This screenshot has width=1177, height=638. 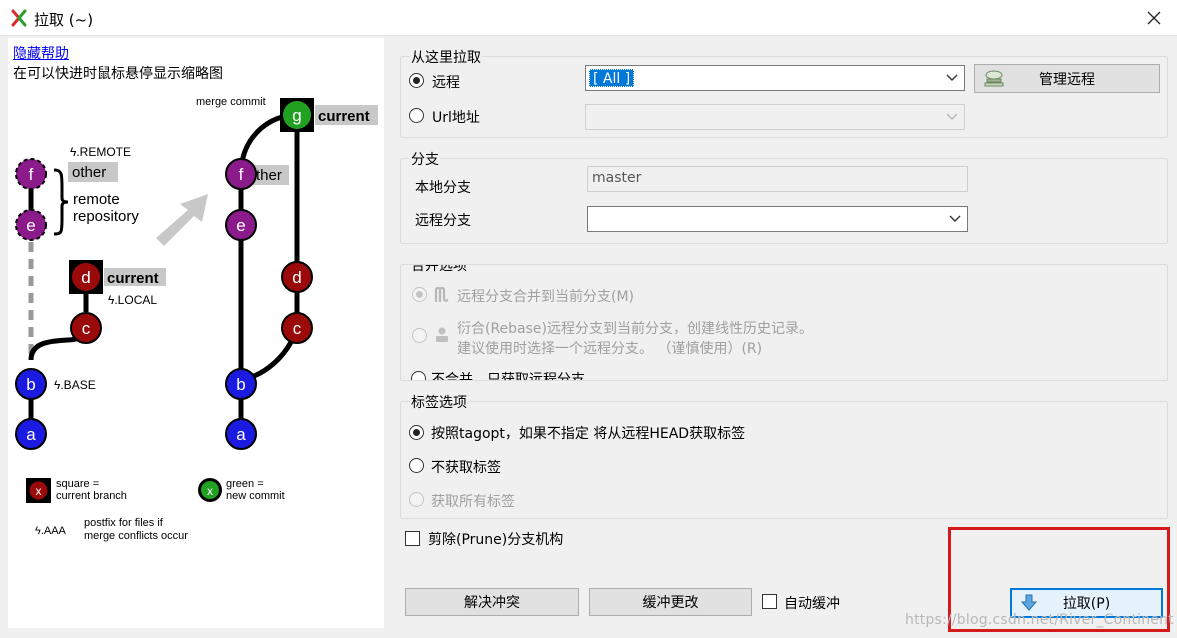 I want to click on local-branch-field: master, so click(x=777, y=179).